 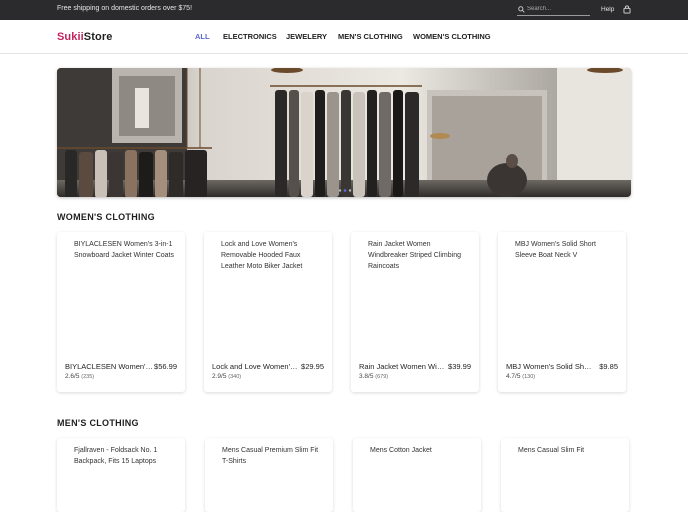 I want to click on product-rating: 2.9/5 (340), so click(x=227, y=376).